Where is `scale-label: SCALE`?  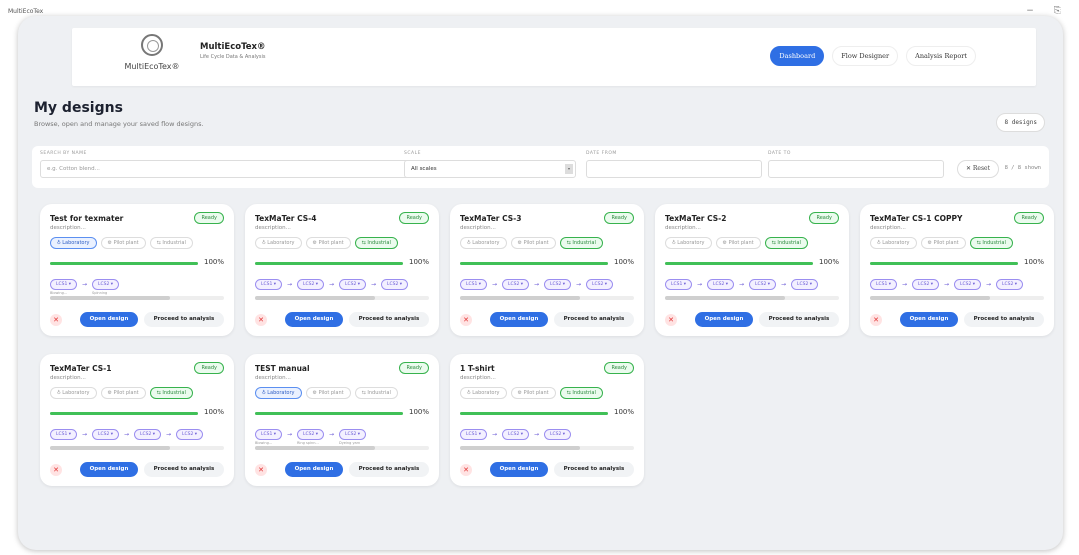
scale-label: SCALE is located at coordinates (412, 153).